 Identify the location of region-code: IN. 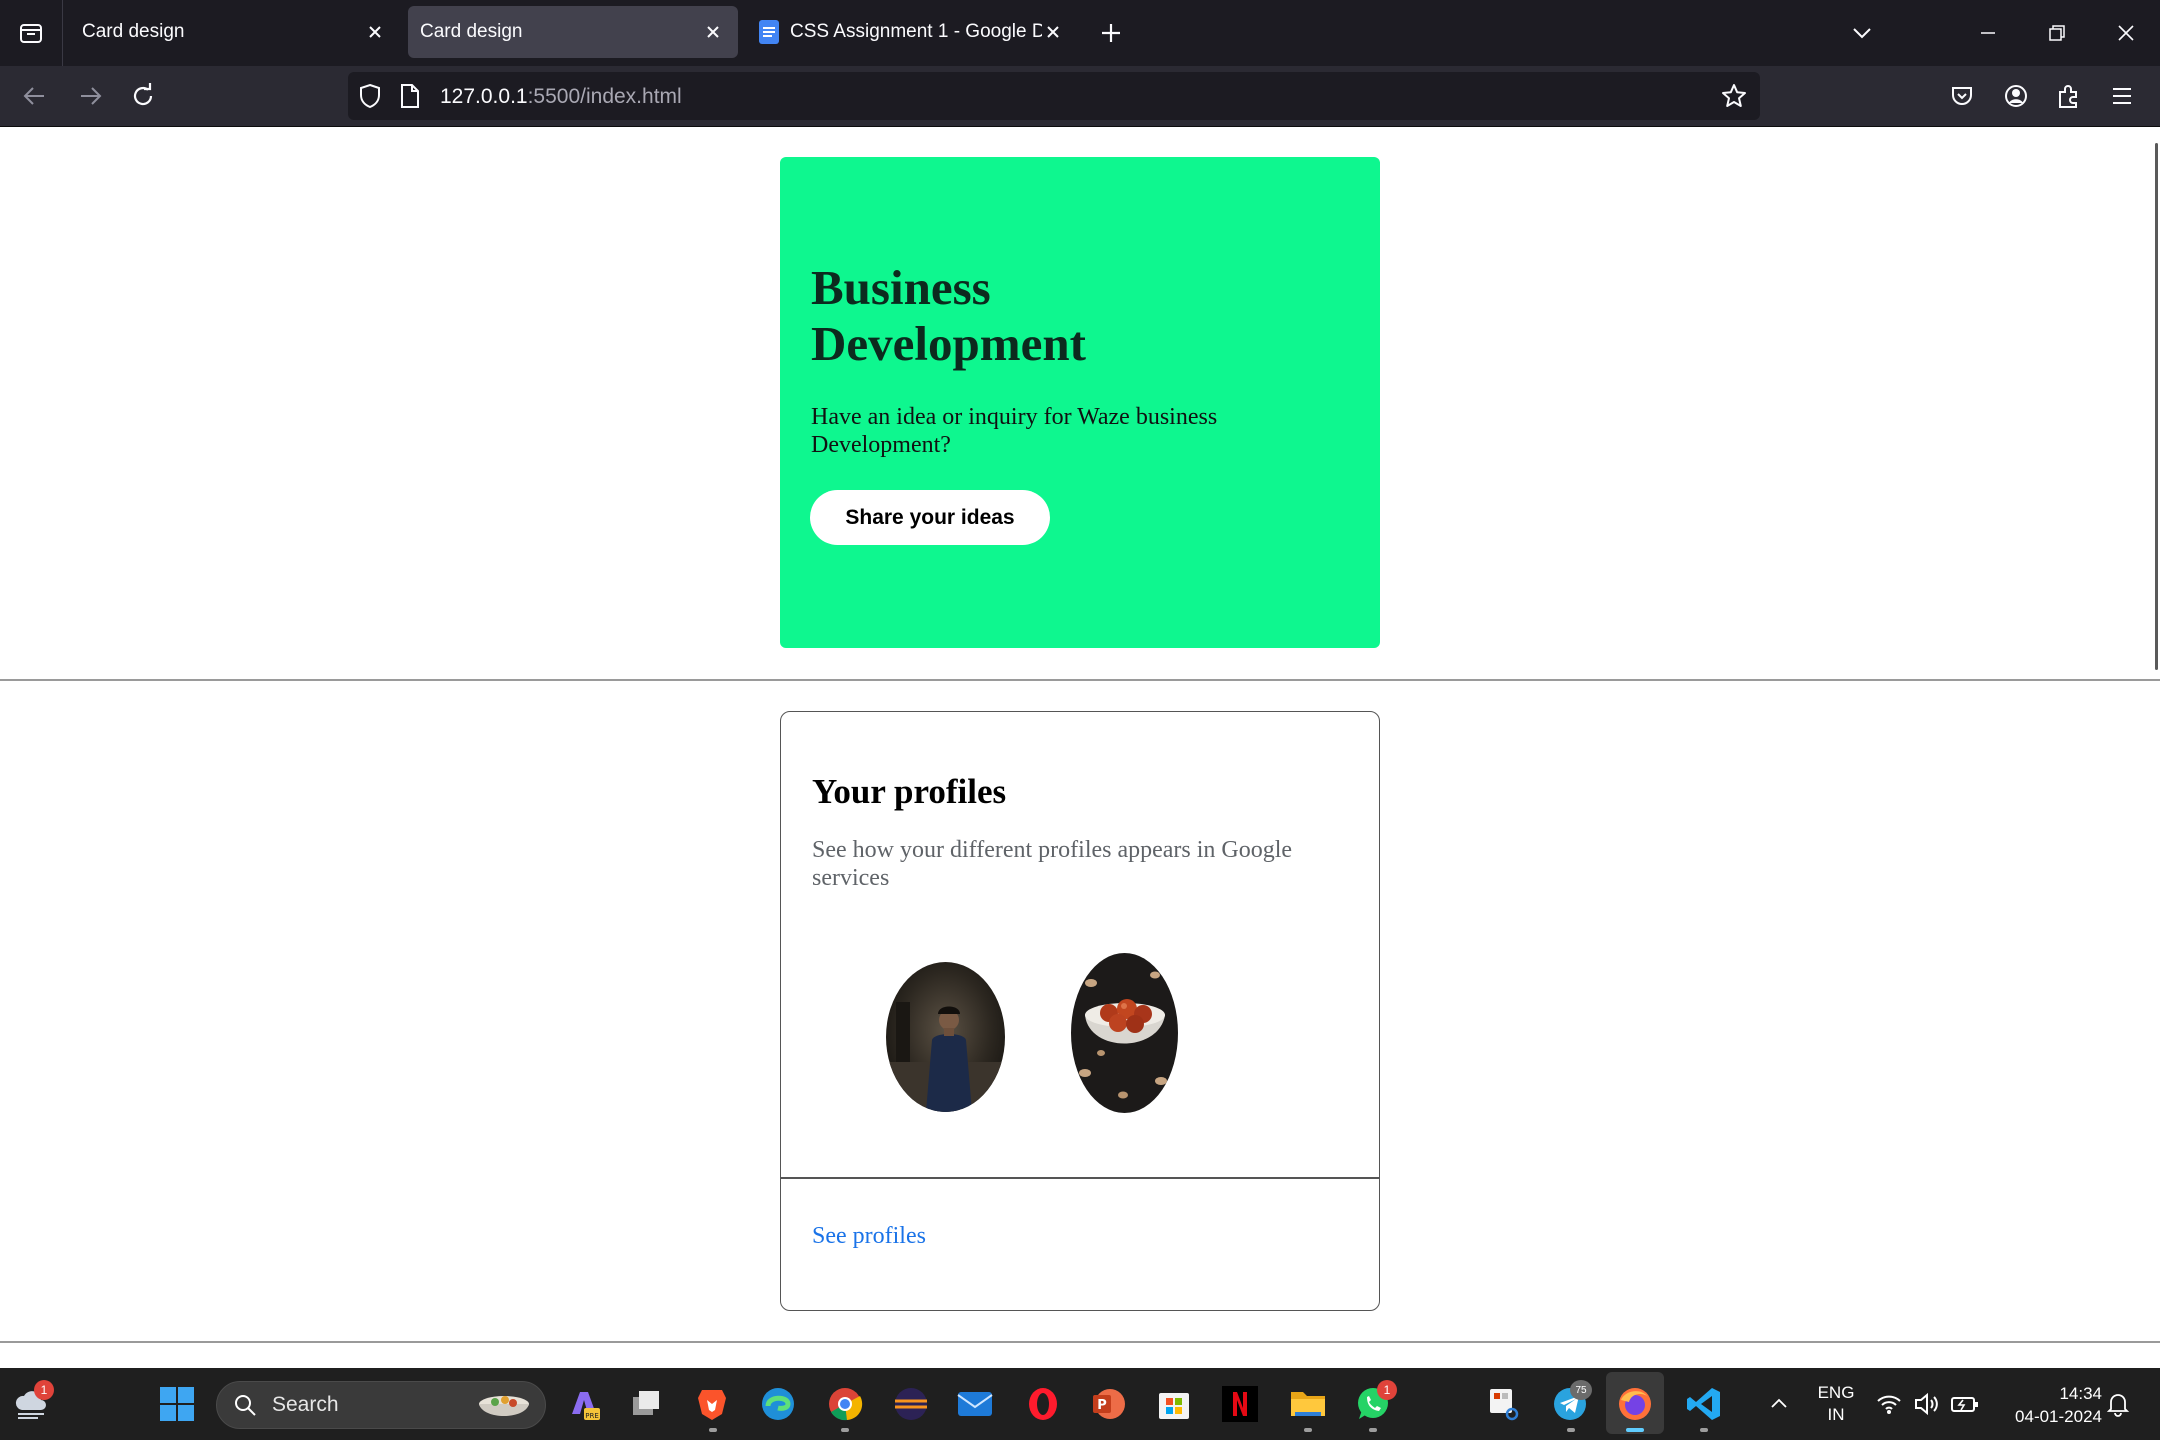
(1836, 1414).